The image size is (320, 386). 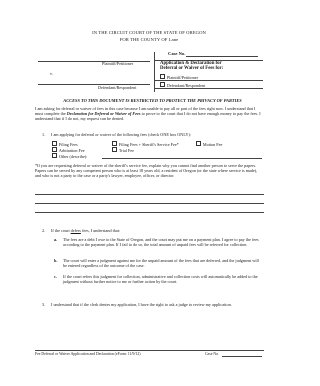 What do you see at coordinates (209, 80) in the screenshot?
I see `caption-mid-rule` at bounding box center [209, 80].